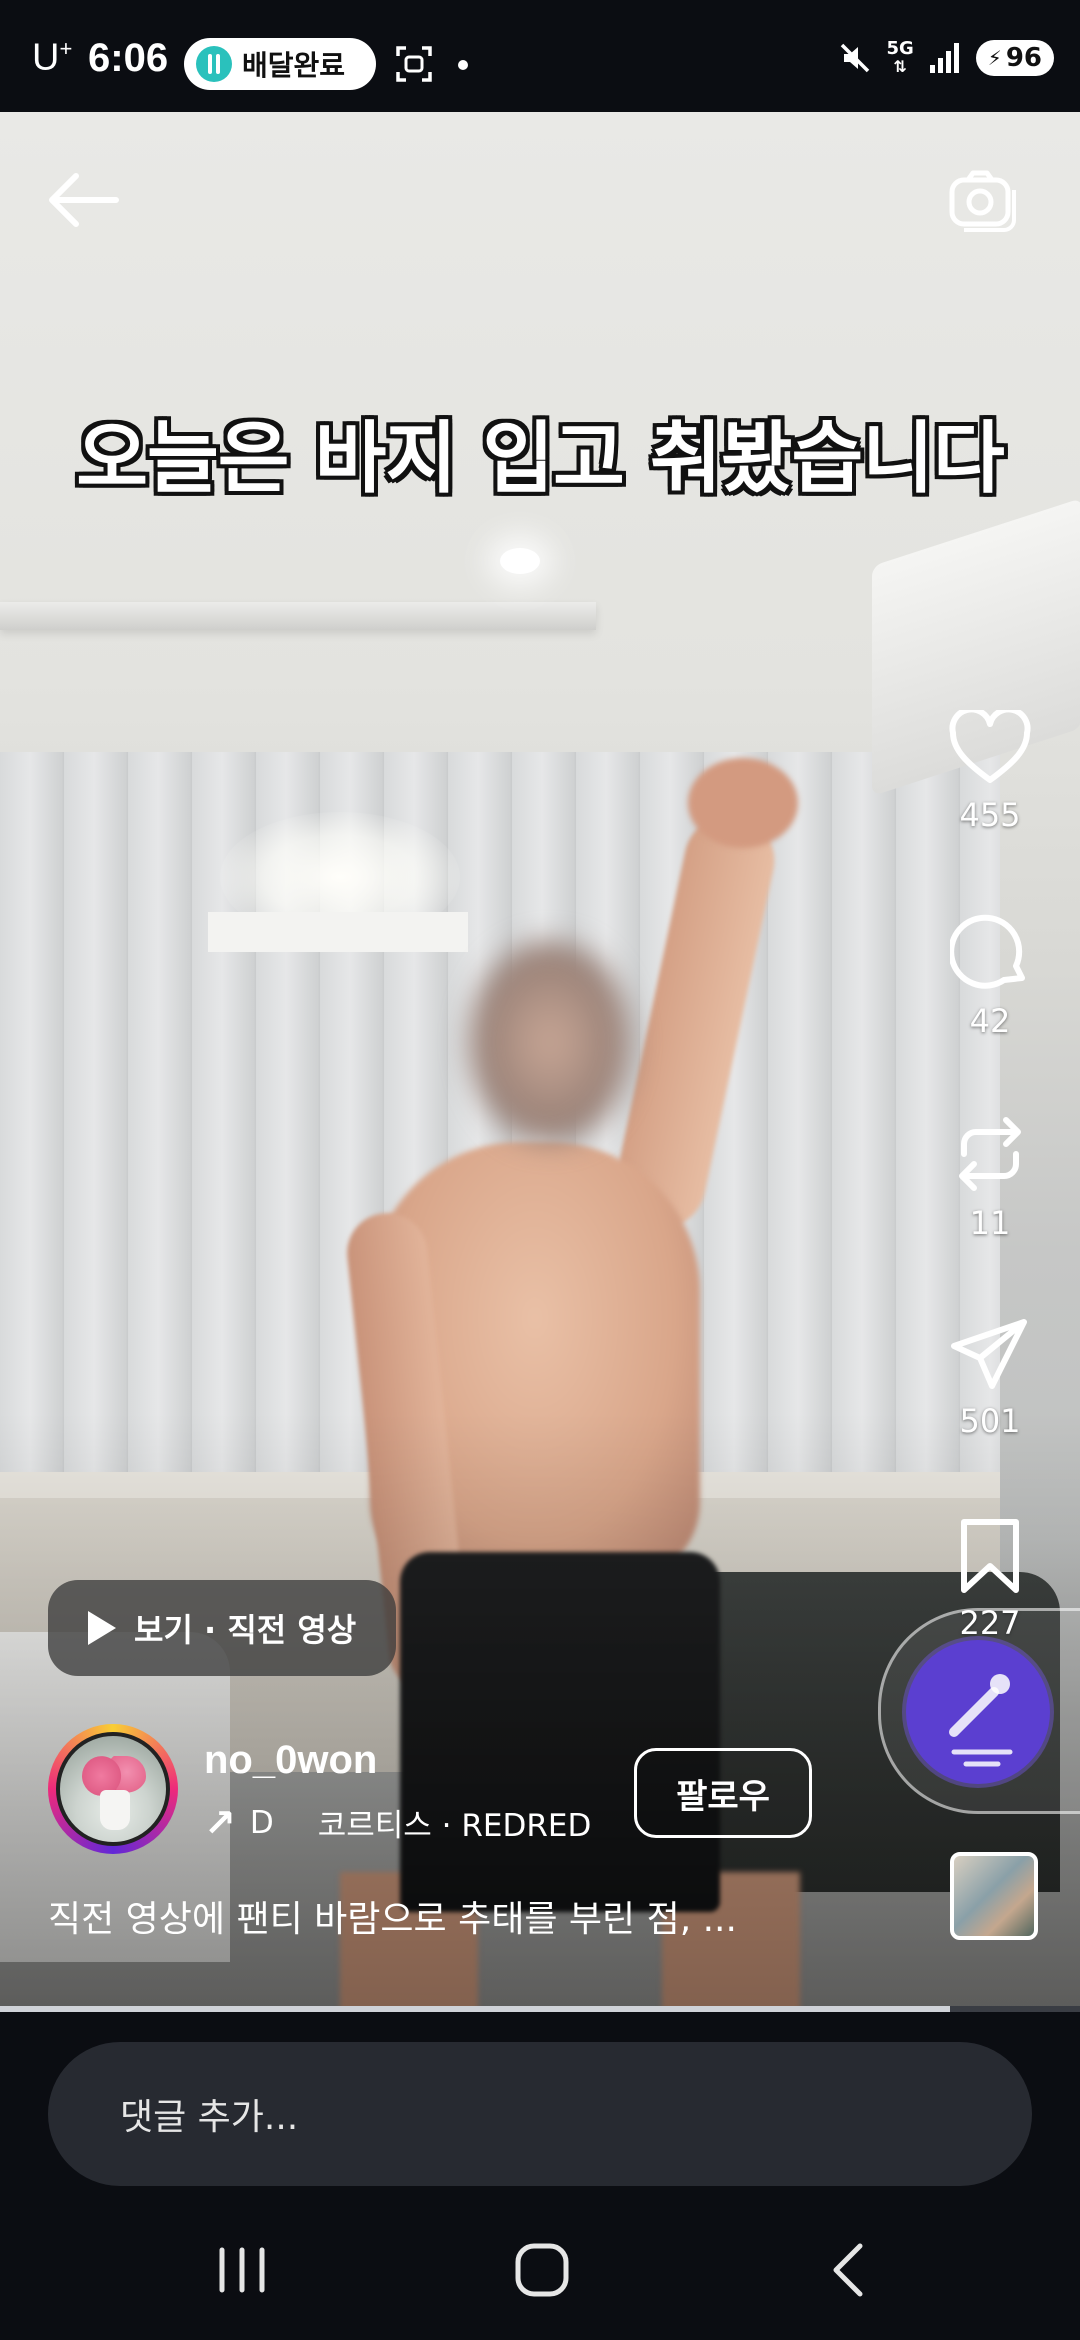 The height and width of the screenshot is (2340, 1080). I want to click on music-title: 코르티스 · REDRED, so click(454, 1826).